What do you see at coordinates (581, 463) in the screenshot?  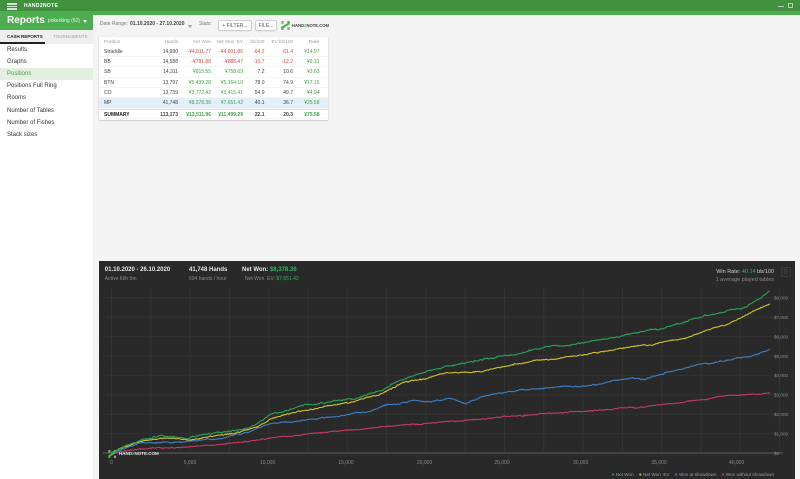 I see `svg-text: 30,000` at bounding box center [581, 463].